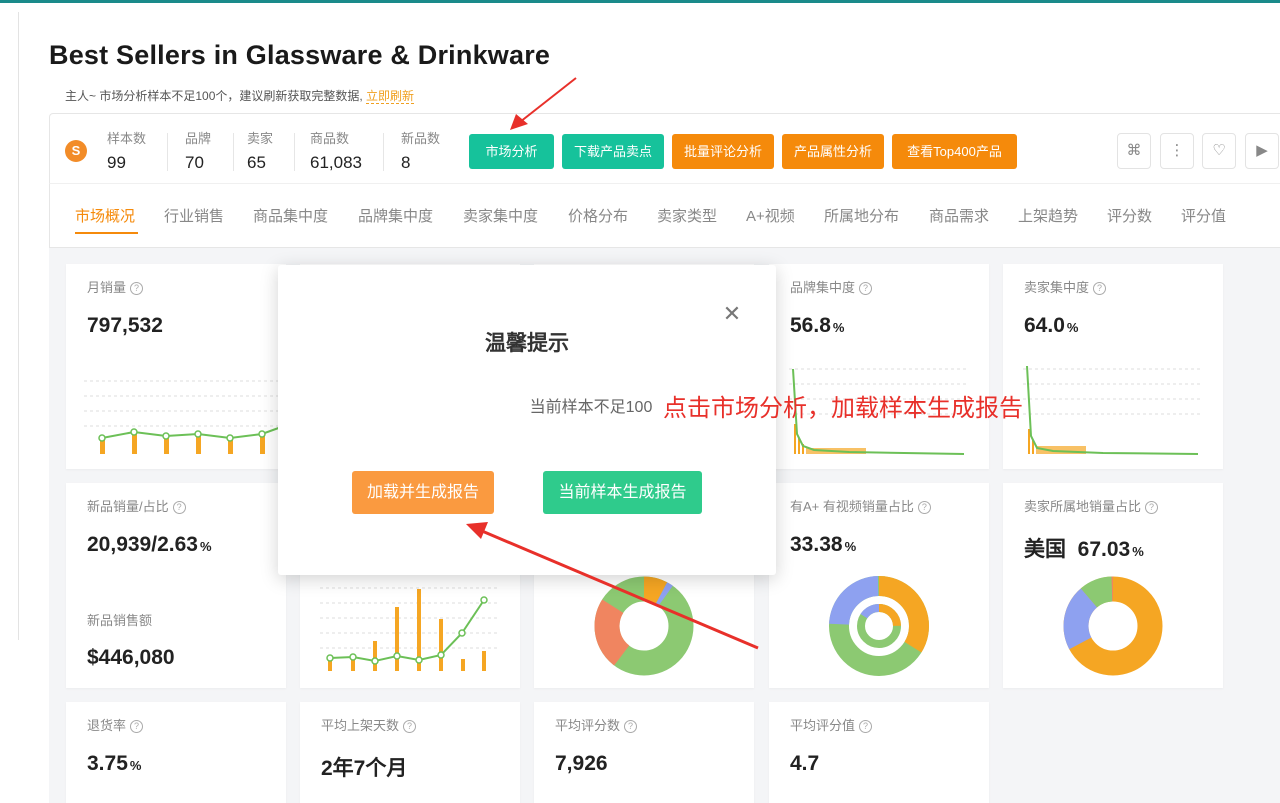  What do you see at coordinates (1048, 215) in the screenshot?
I see `tab-listing-trend: 上架趋势` at bounding box center [1048, 215].